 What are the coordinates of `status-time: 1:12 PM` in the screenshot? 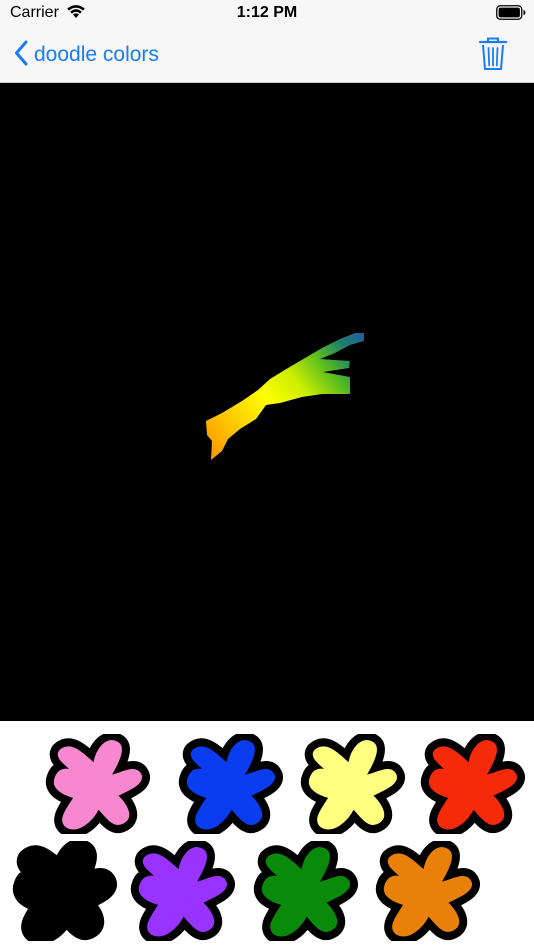 It's located at (267, 12).